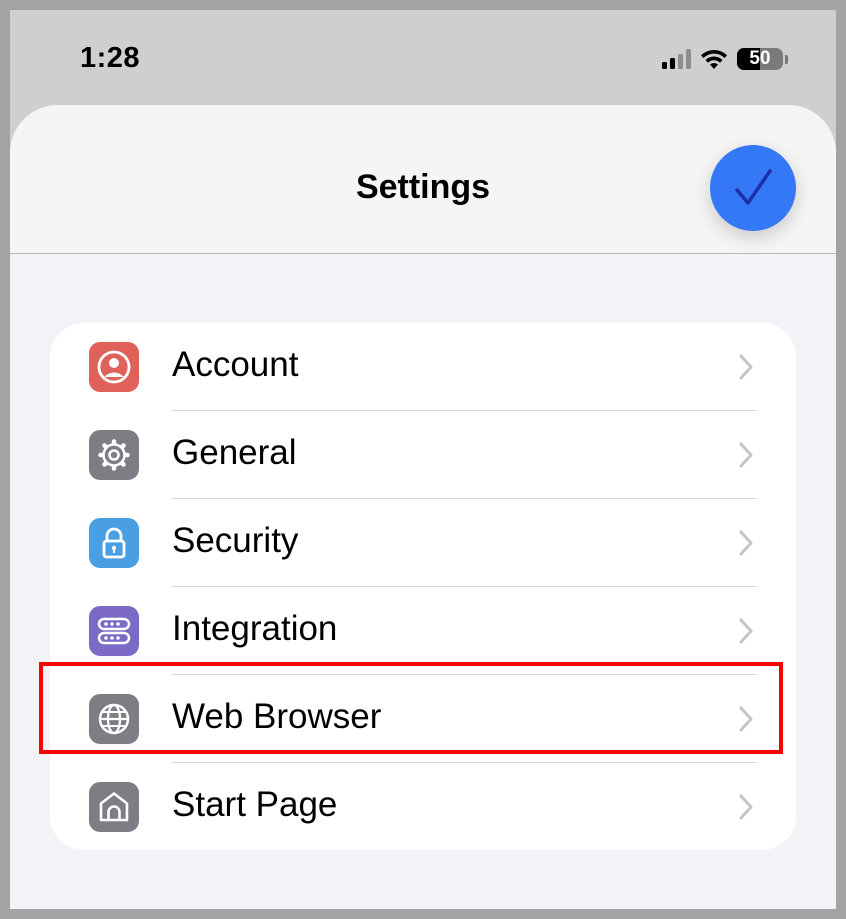 This screenshot has width=846, height=919. I want to click on settings-item-label: Security, so click(235, 540).